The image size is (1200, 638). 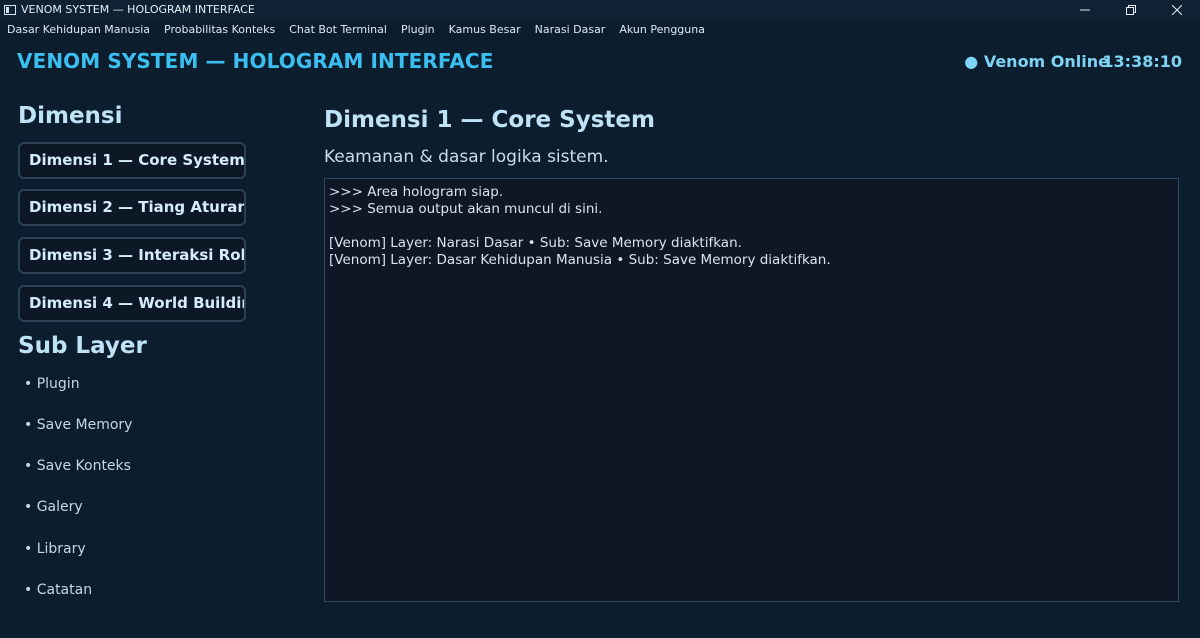 I want to click on sublayer-galery: • Galery, so click(x=53, y=507).